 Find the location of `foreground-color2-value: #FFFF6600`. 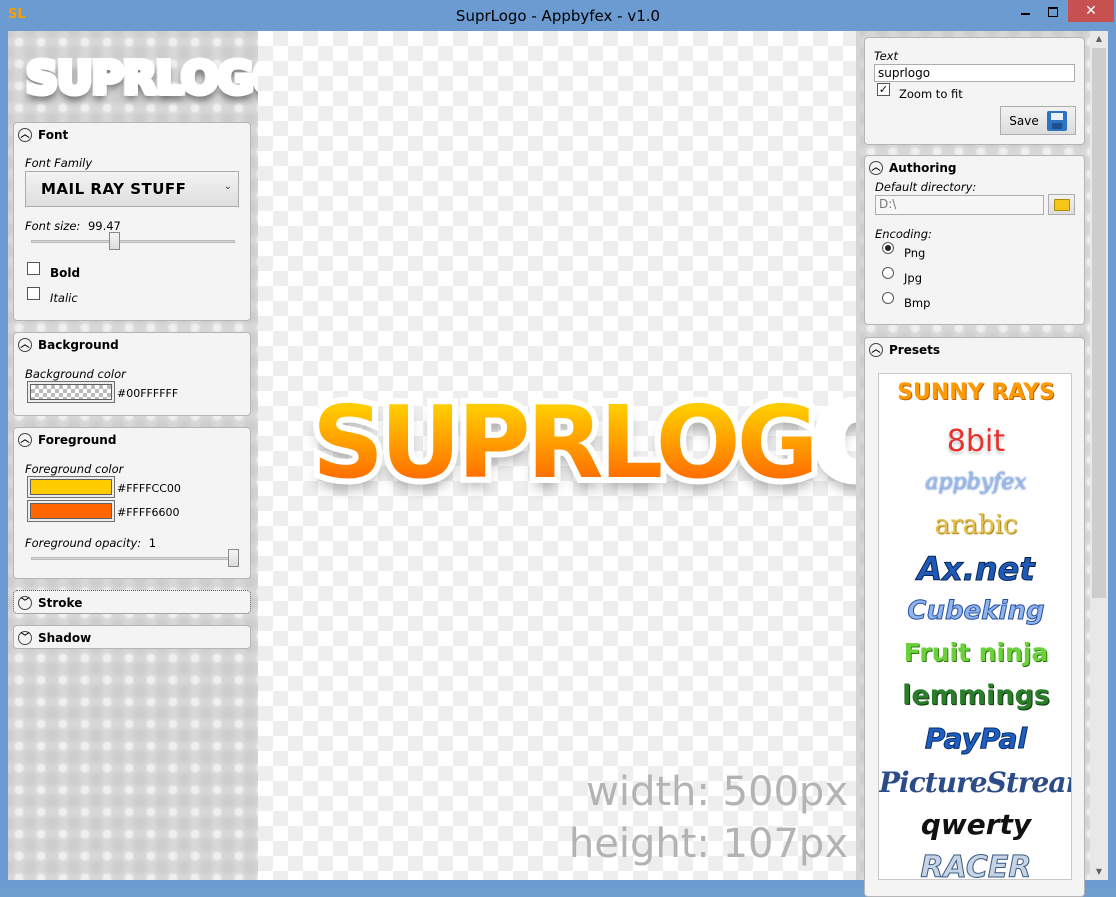

foreground-color2-value: #FFFF6600 is located at coordinates (148, 512).